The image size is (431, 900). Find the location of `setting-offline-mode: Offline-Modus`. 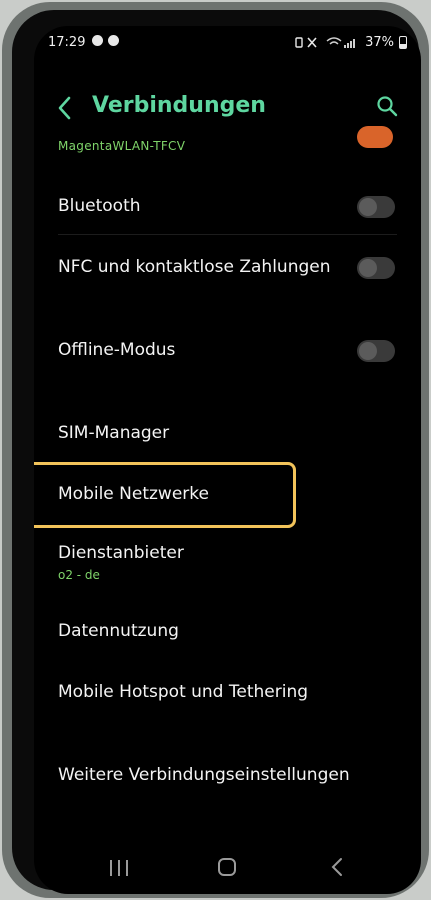

setting-offline-mode: Offline-Modus is located at coordinates (227, 356).